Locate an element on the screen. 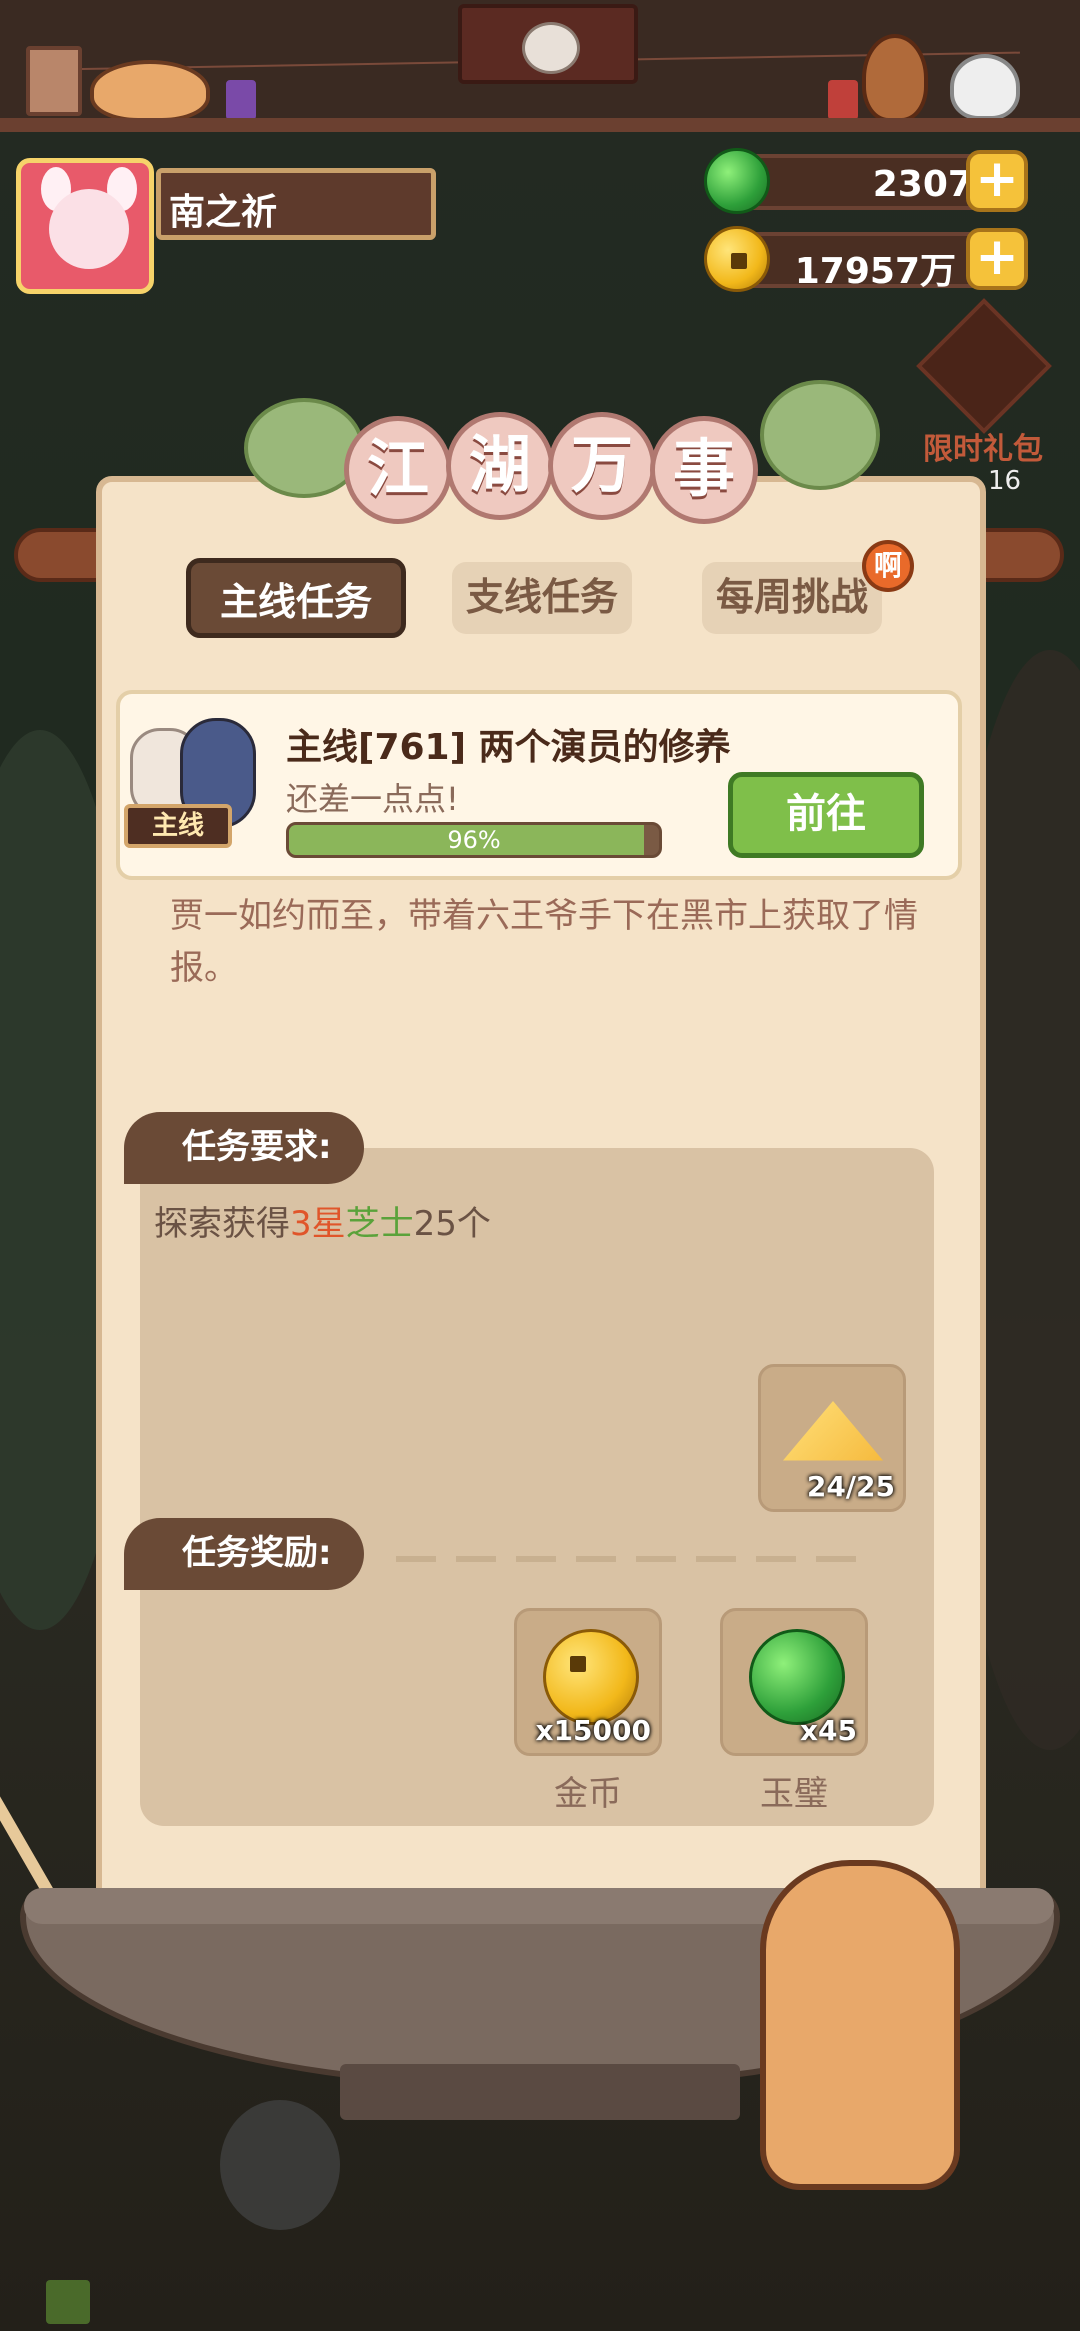 This screenshot has height=2331, width=1080. gift-chest-icon is located at coordinates (984, 366).